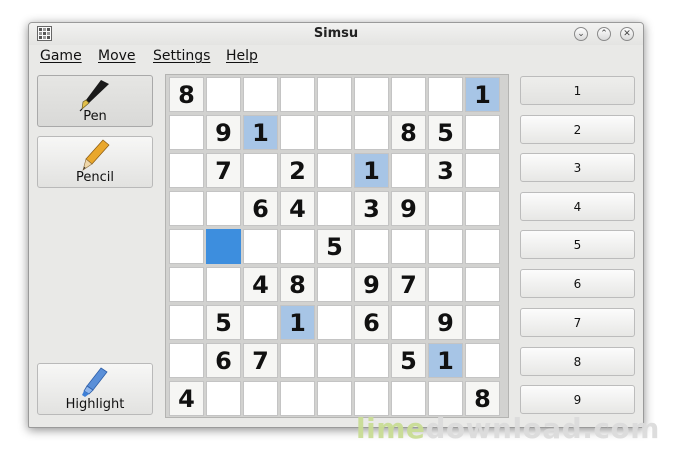 Image resolution: width=673 pixels, height=462 pixels. I want to click on menu-settings: Settings, so click(181, 56).